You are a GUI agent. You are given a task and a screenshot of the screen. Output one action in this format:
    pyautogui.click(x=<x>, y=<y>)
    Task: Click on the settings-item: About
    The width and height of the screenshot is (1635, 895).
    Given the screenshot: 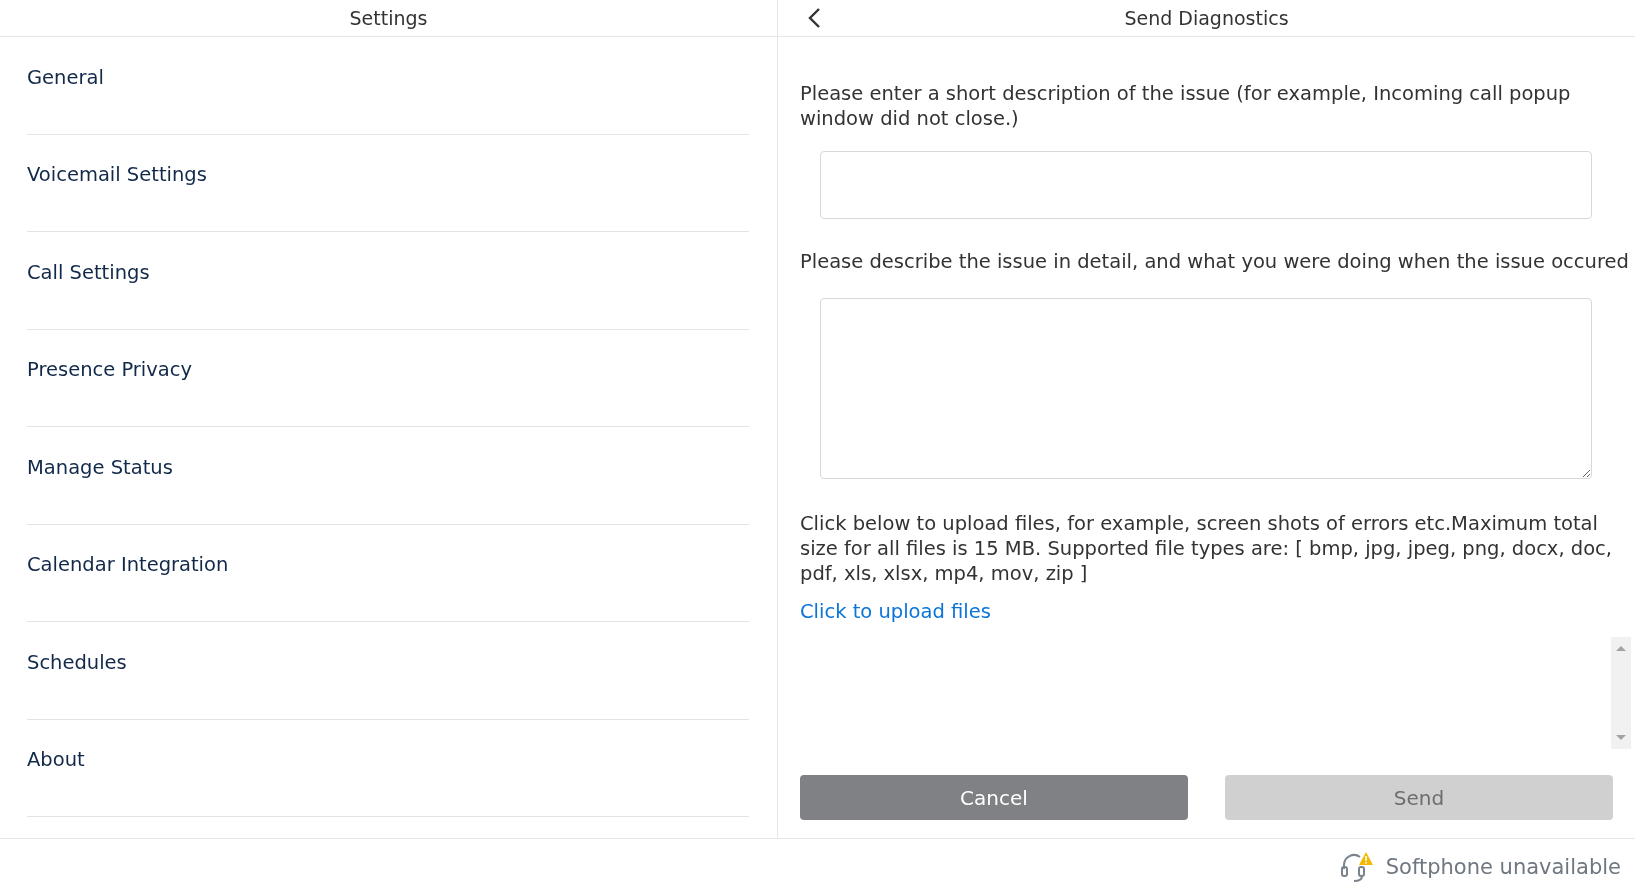 What is the action you would take?
    pyautogui.click(x=388, y=768)
    